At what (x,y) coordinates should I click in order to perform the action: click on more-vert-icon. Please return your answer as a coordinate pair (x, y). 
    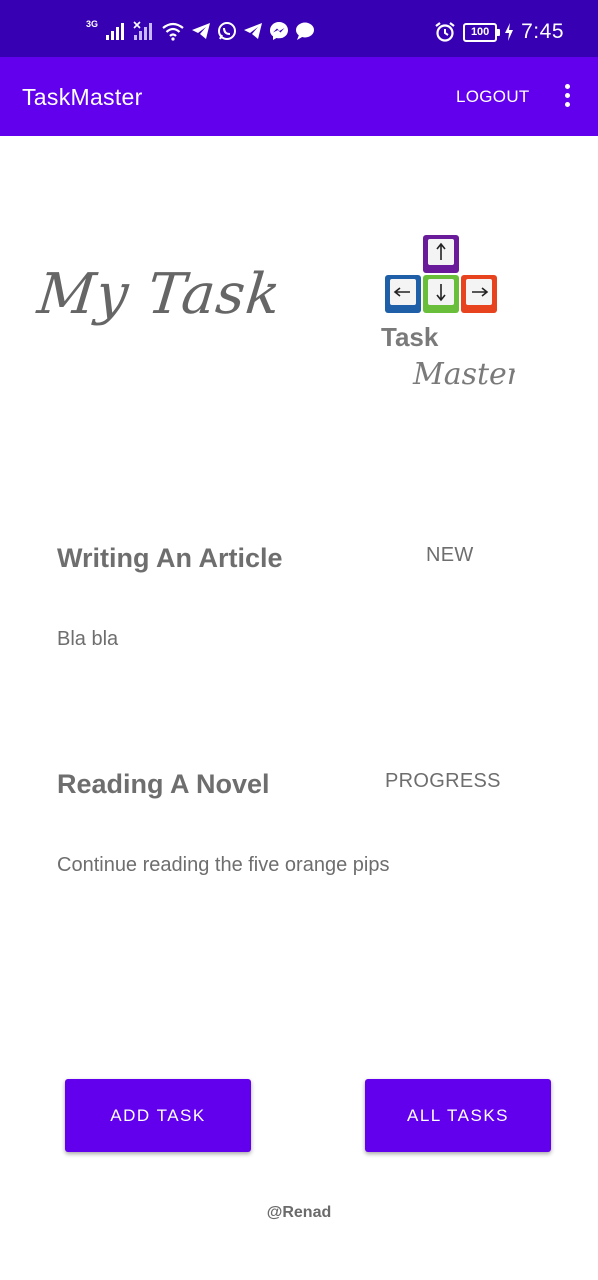
    Looking at the image, I should click on (567, 97).